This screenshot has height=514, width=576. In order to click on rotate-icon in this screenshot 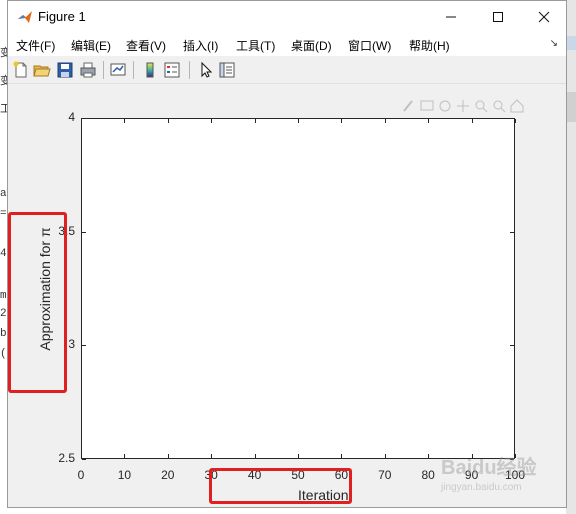, I will do `click(445, 106)`.